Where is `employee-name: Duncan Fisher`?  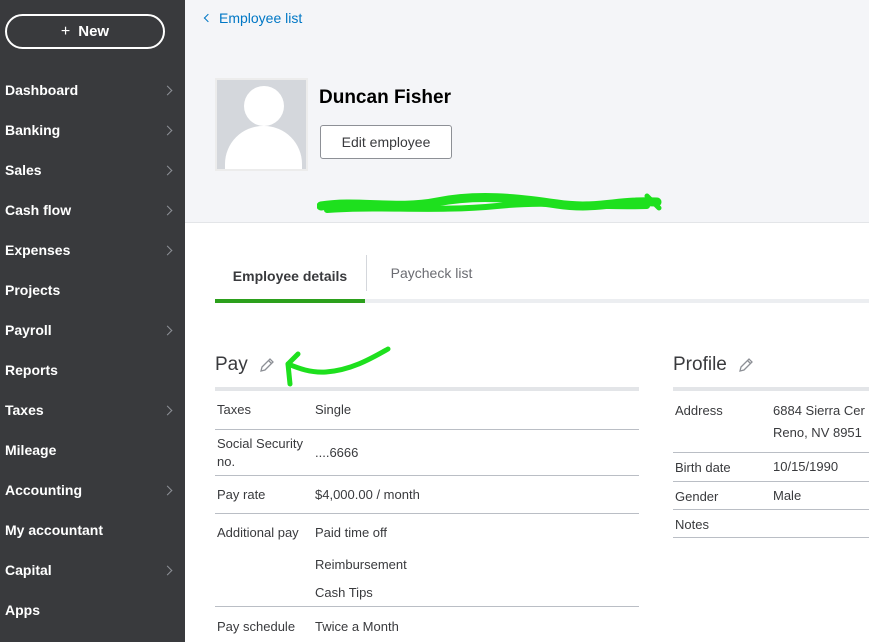
employee-name: Duncan Fisher is located at coordinates (385, 97).